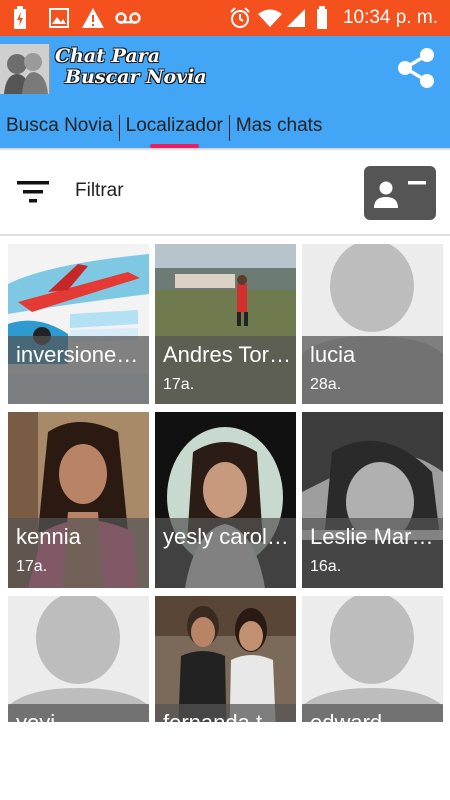 Image resolution: width=450 pixels, height=800 pixels. Describe the element at coordinates (93, 18) in the screenshot. I see `warning-icon` at that location.